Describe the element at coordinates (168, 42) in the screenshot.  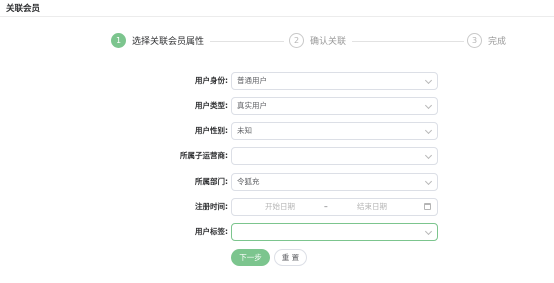
I see `step-1-label: 选择关联会员属性` at that location.